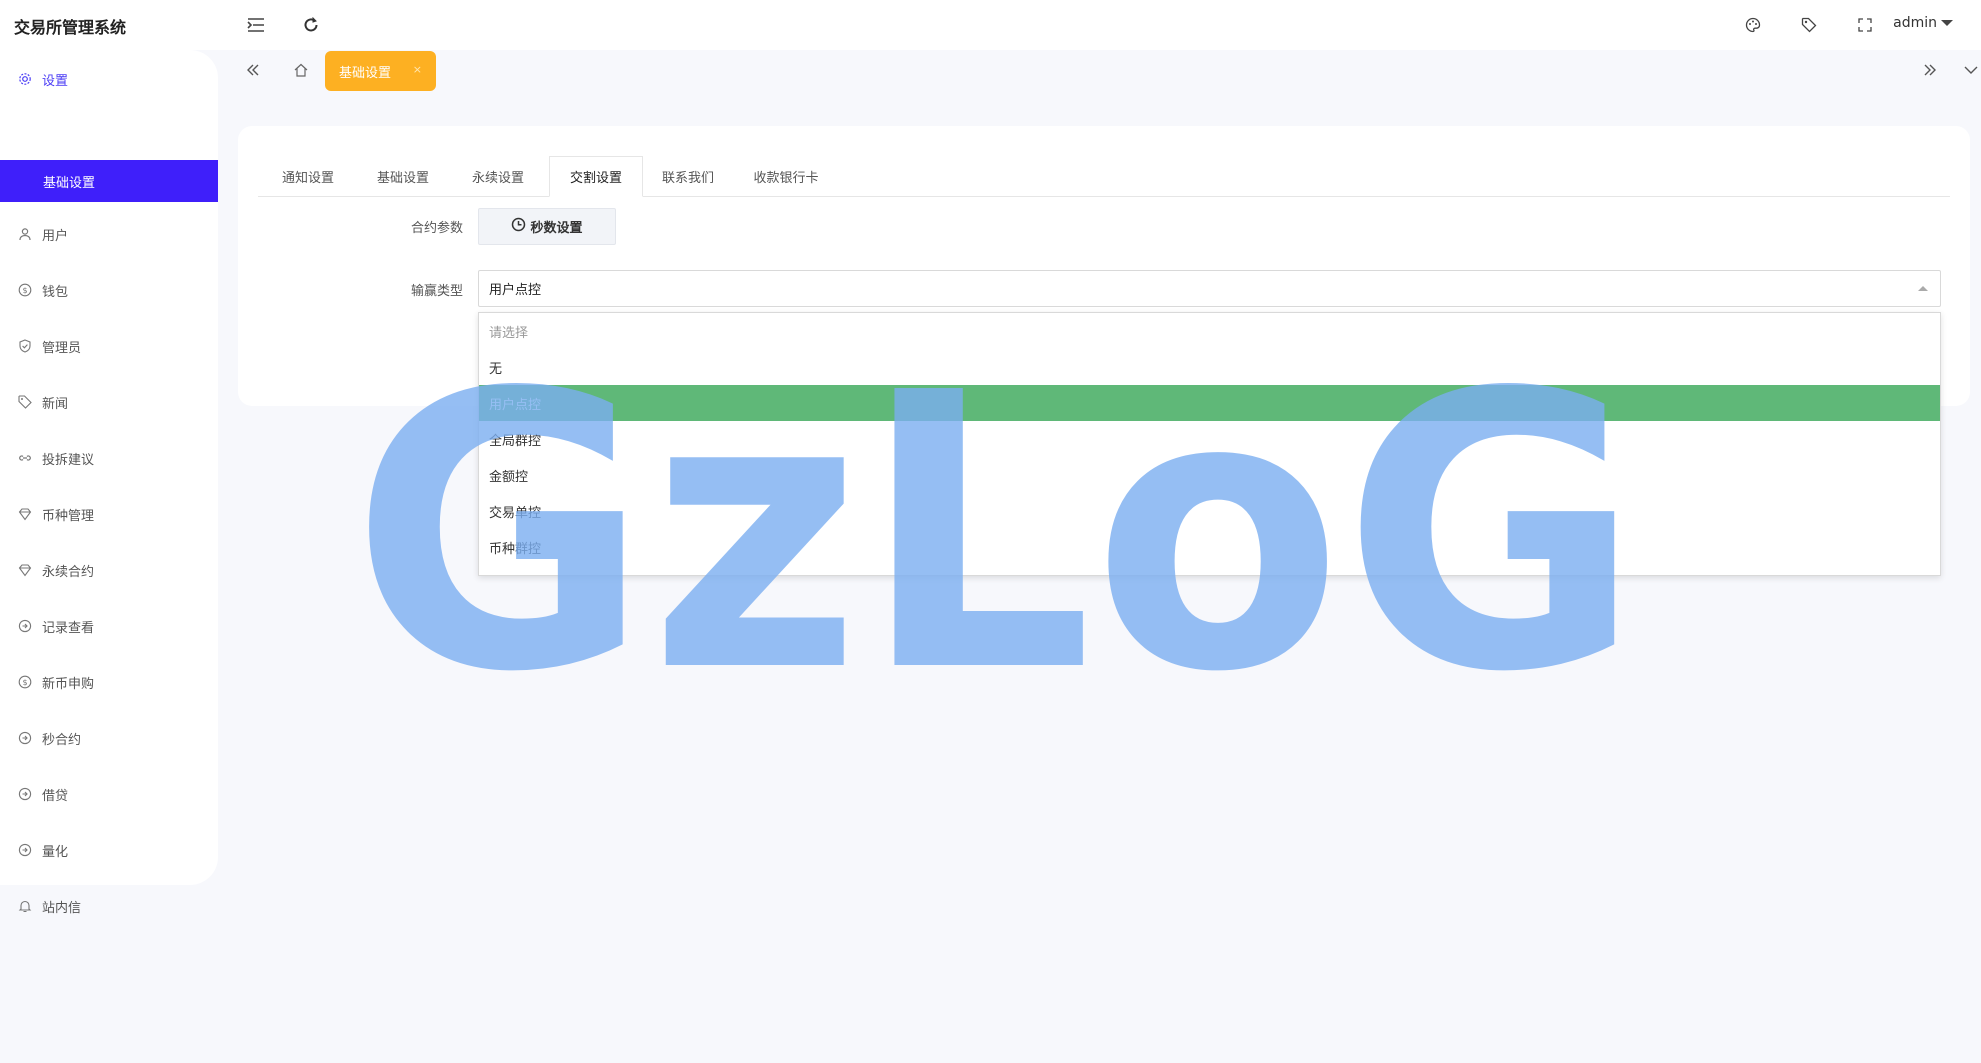 This screenshot has width=1981, height=1063. I want to click on sidebar-item-label: 基础设置, so click(69, 183).